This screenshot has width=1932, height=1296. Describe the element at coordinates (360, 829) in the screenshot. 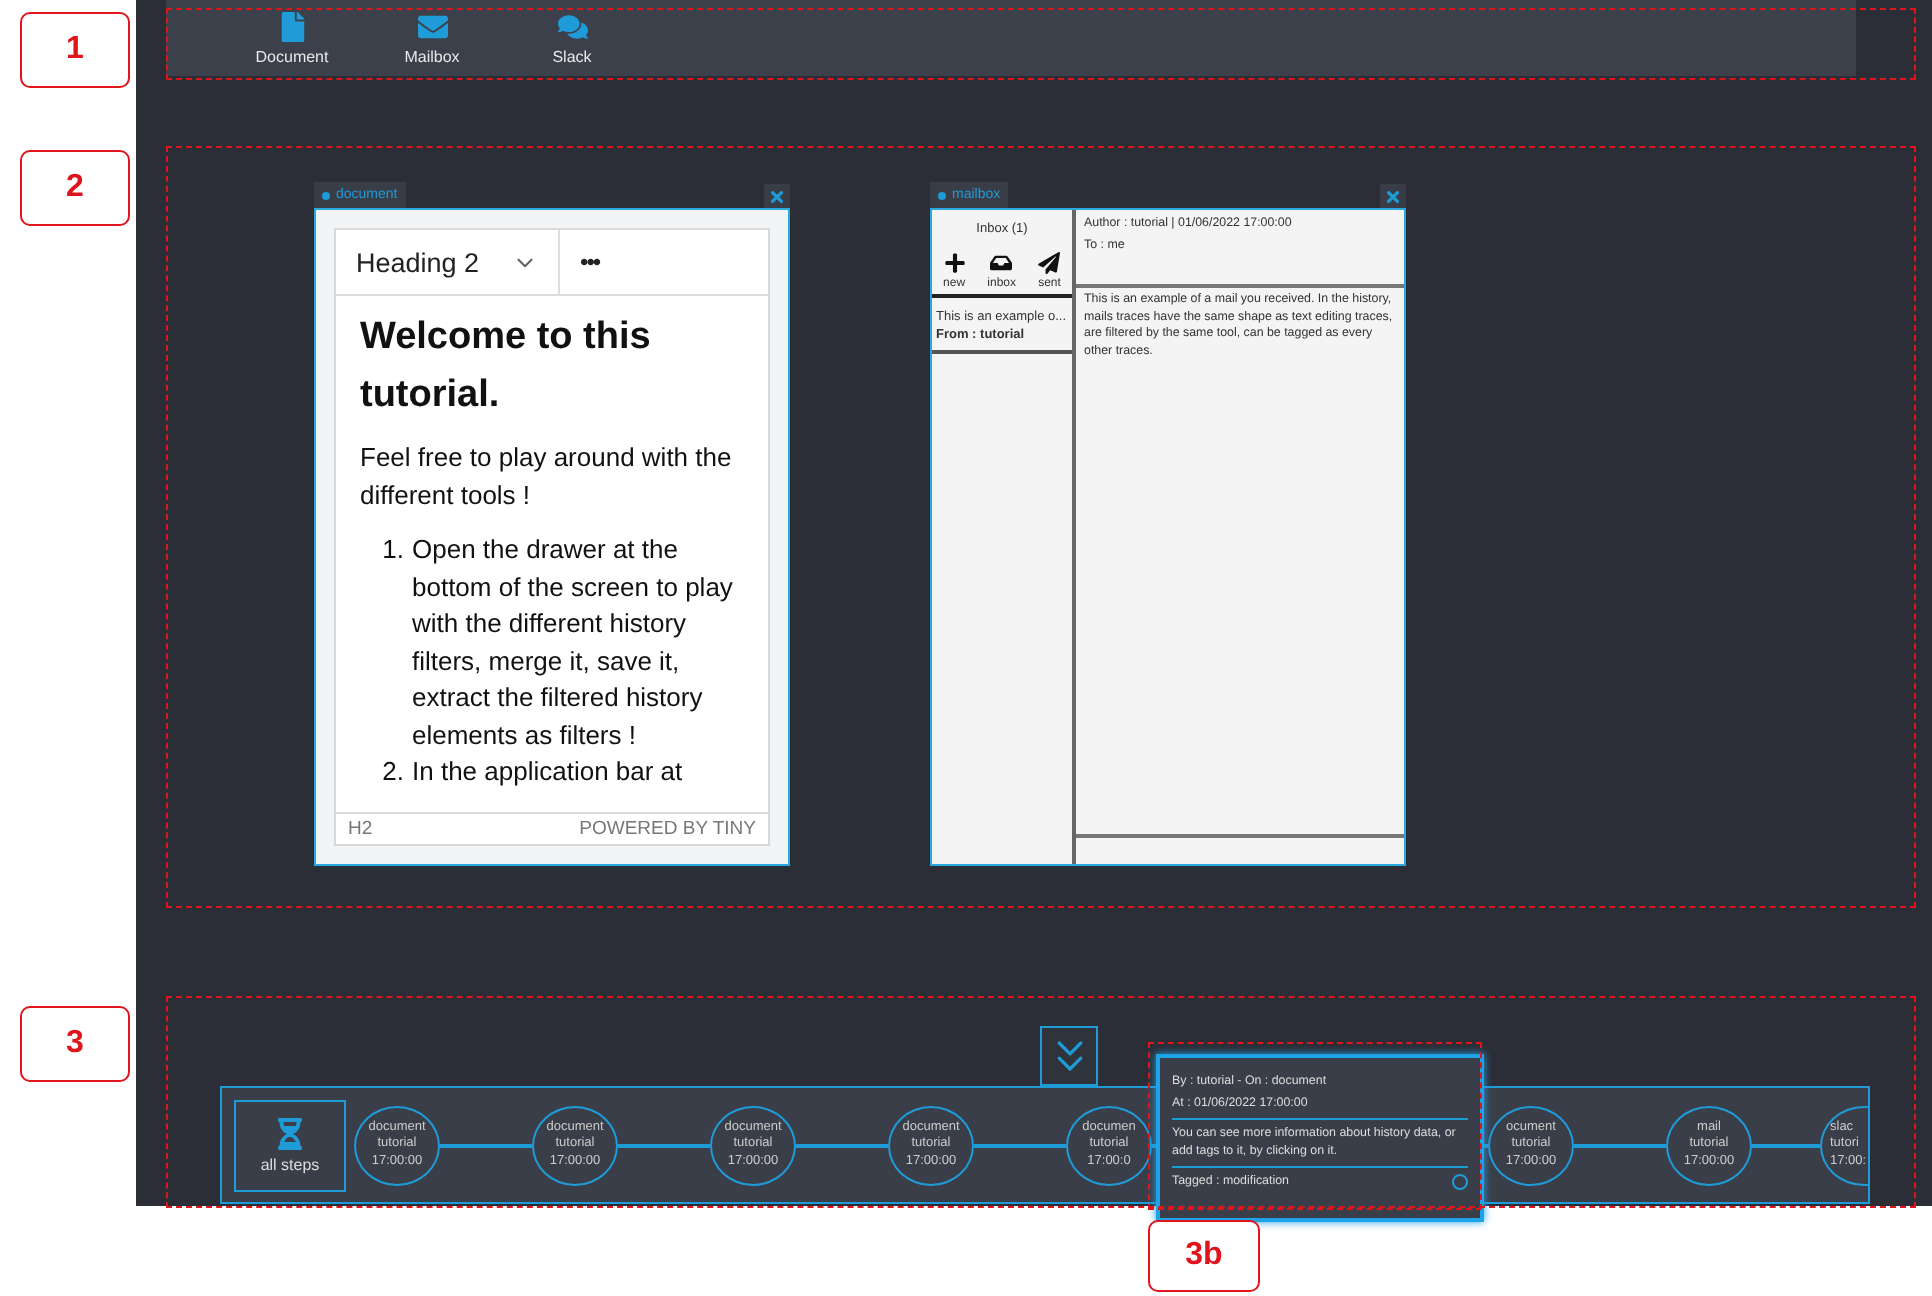

I see `element-path: H2` at that location.